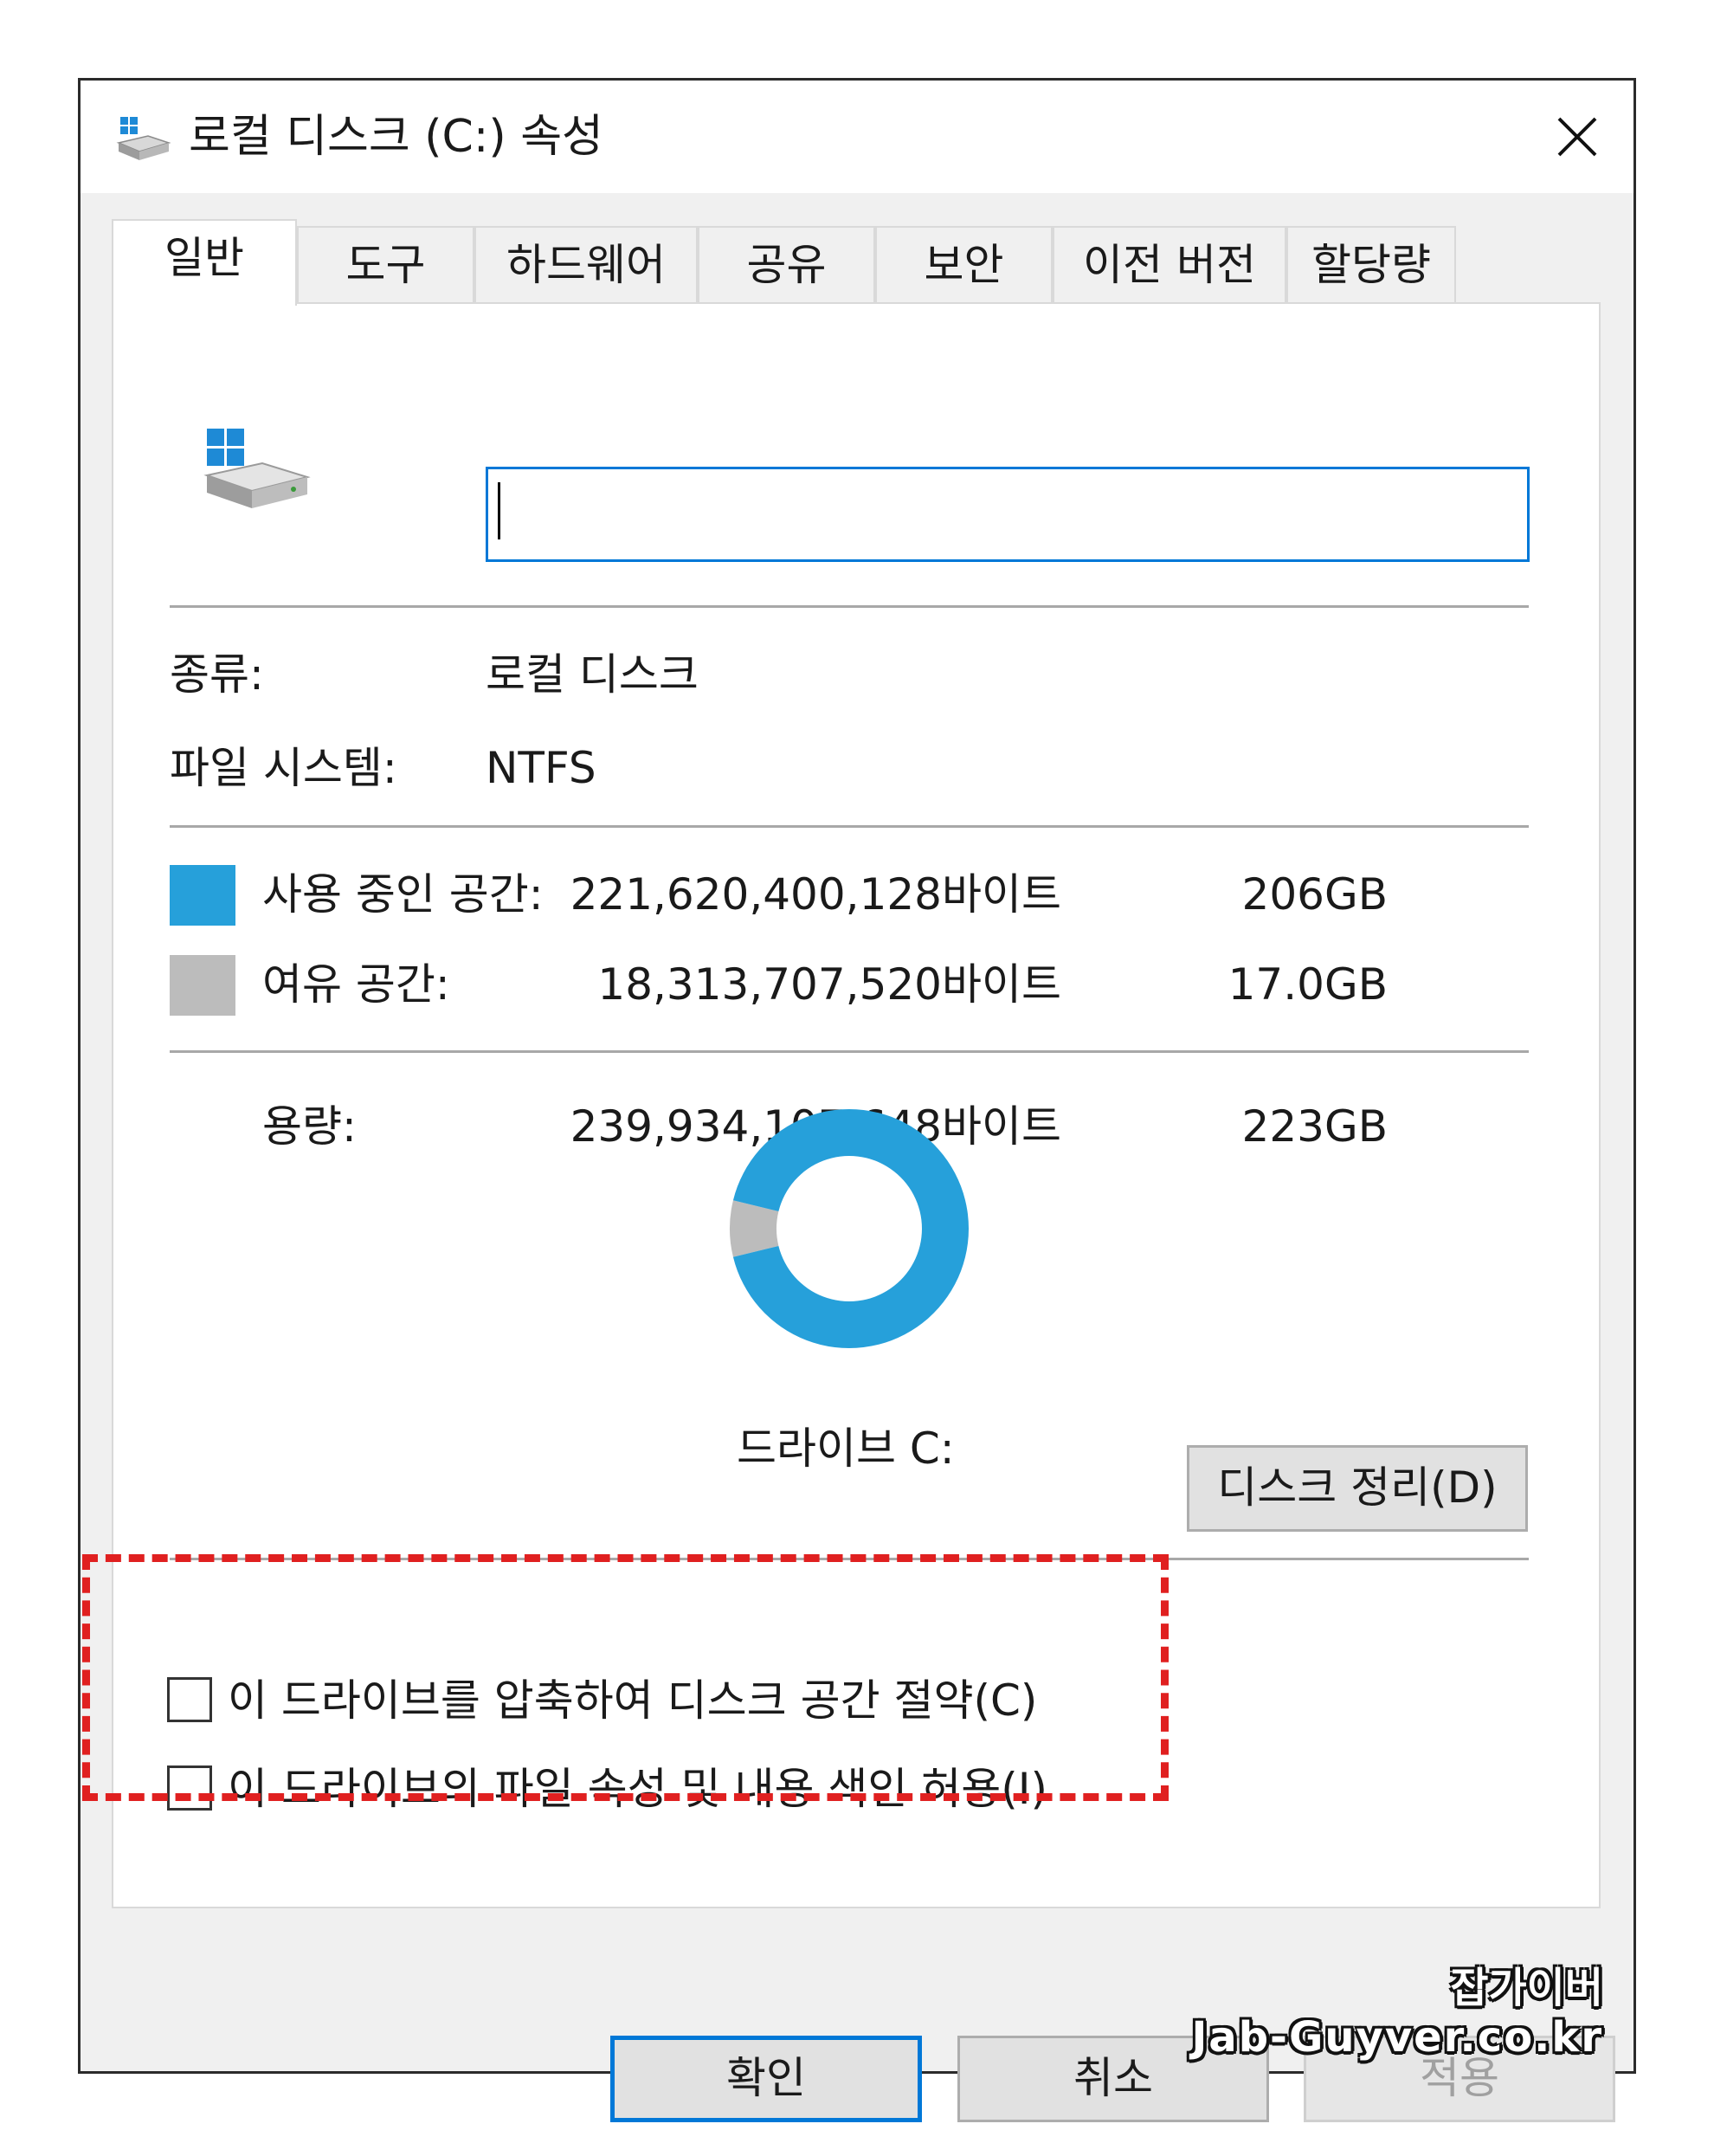 The width and height of the screenshot is (1714, 2156). Describe the element at coordinates (964, 265) in the screenshot. I see `tab-security: 보안` at that location.